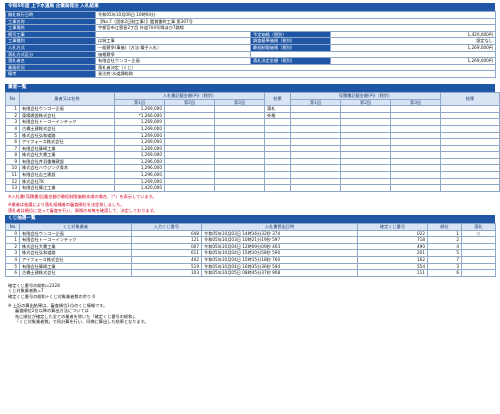  Describe the element at coordinates (12, 233) in the screenshot. I see `row-no: 0` at that location.